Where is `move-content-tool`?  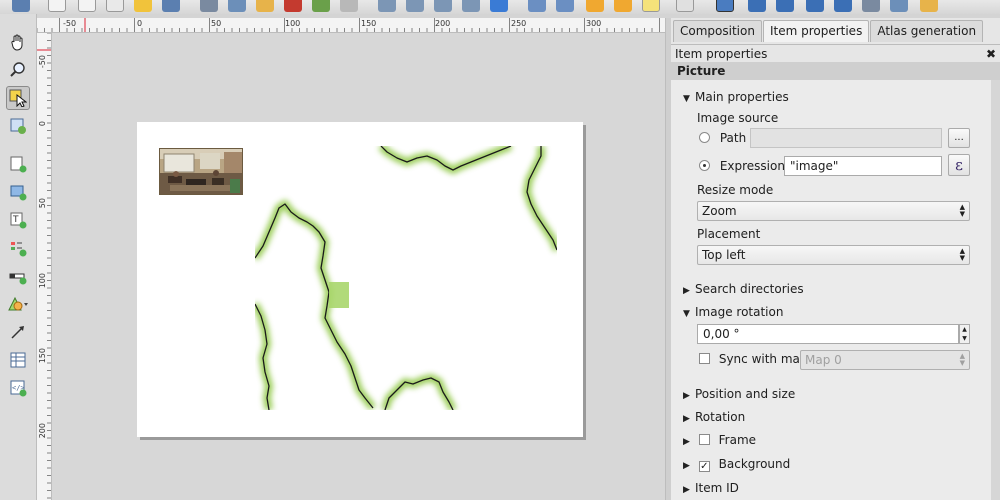 move-content-tool is located at coordinates (18, 126).